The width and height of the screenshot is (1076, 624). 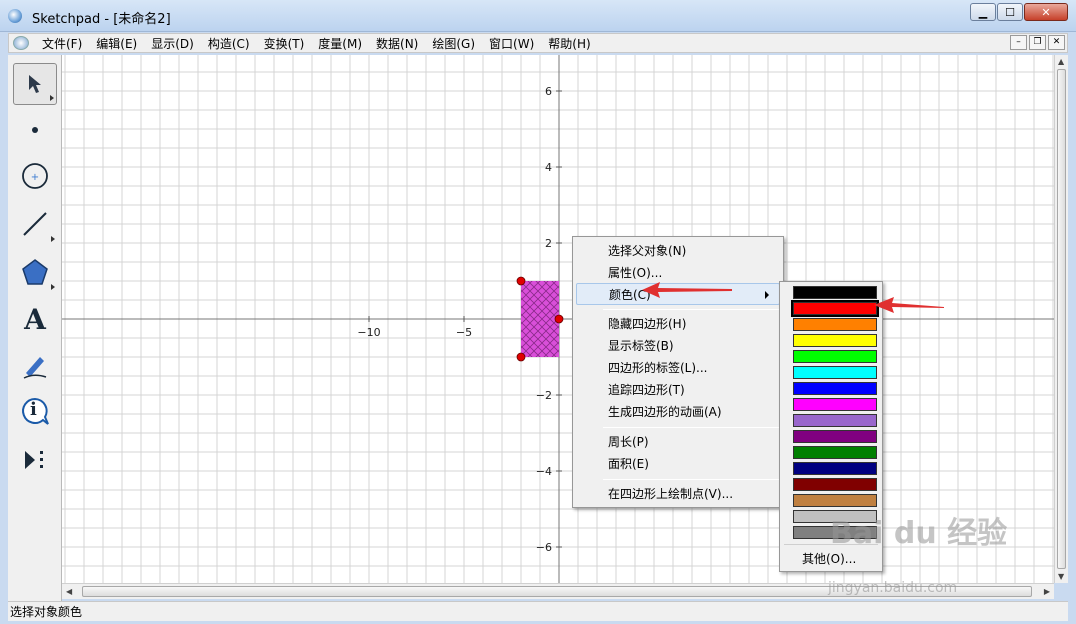 I want to click on straightedge-tool, so click(x=35, y=224).